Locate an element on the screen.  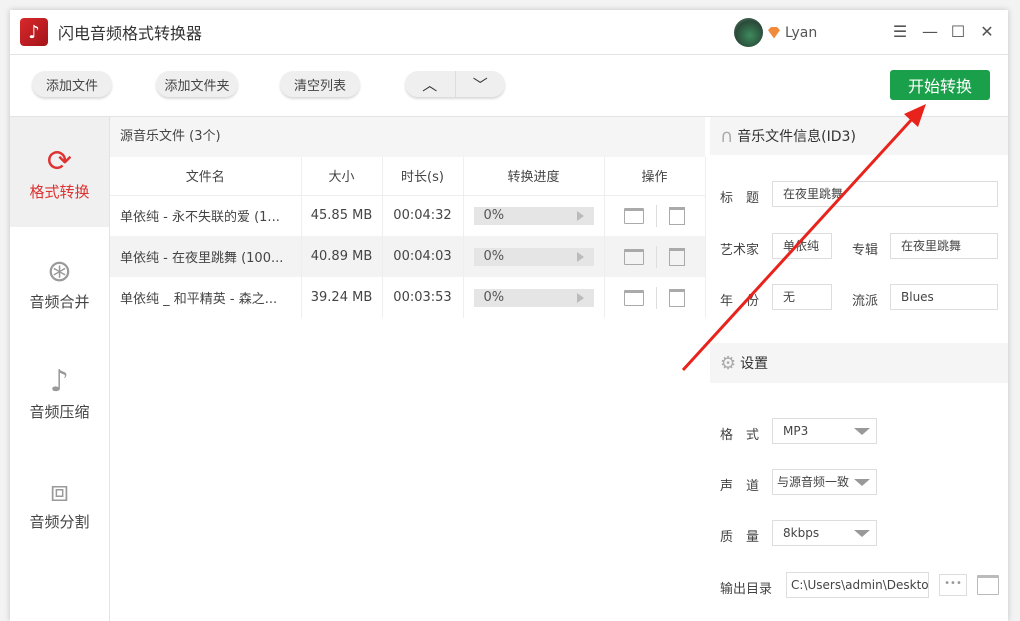
app-title: 闪电音频格式转换器 is located at coordinates (130, 33).